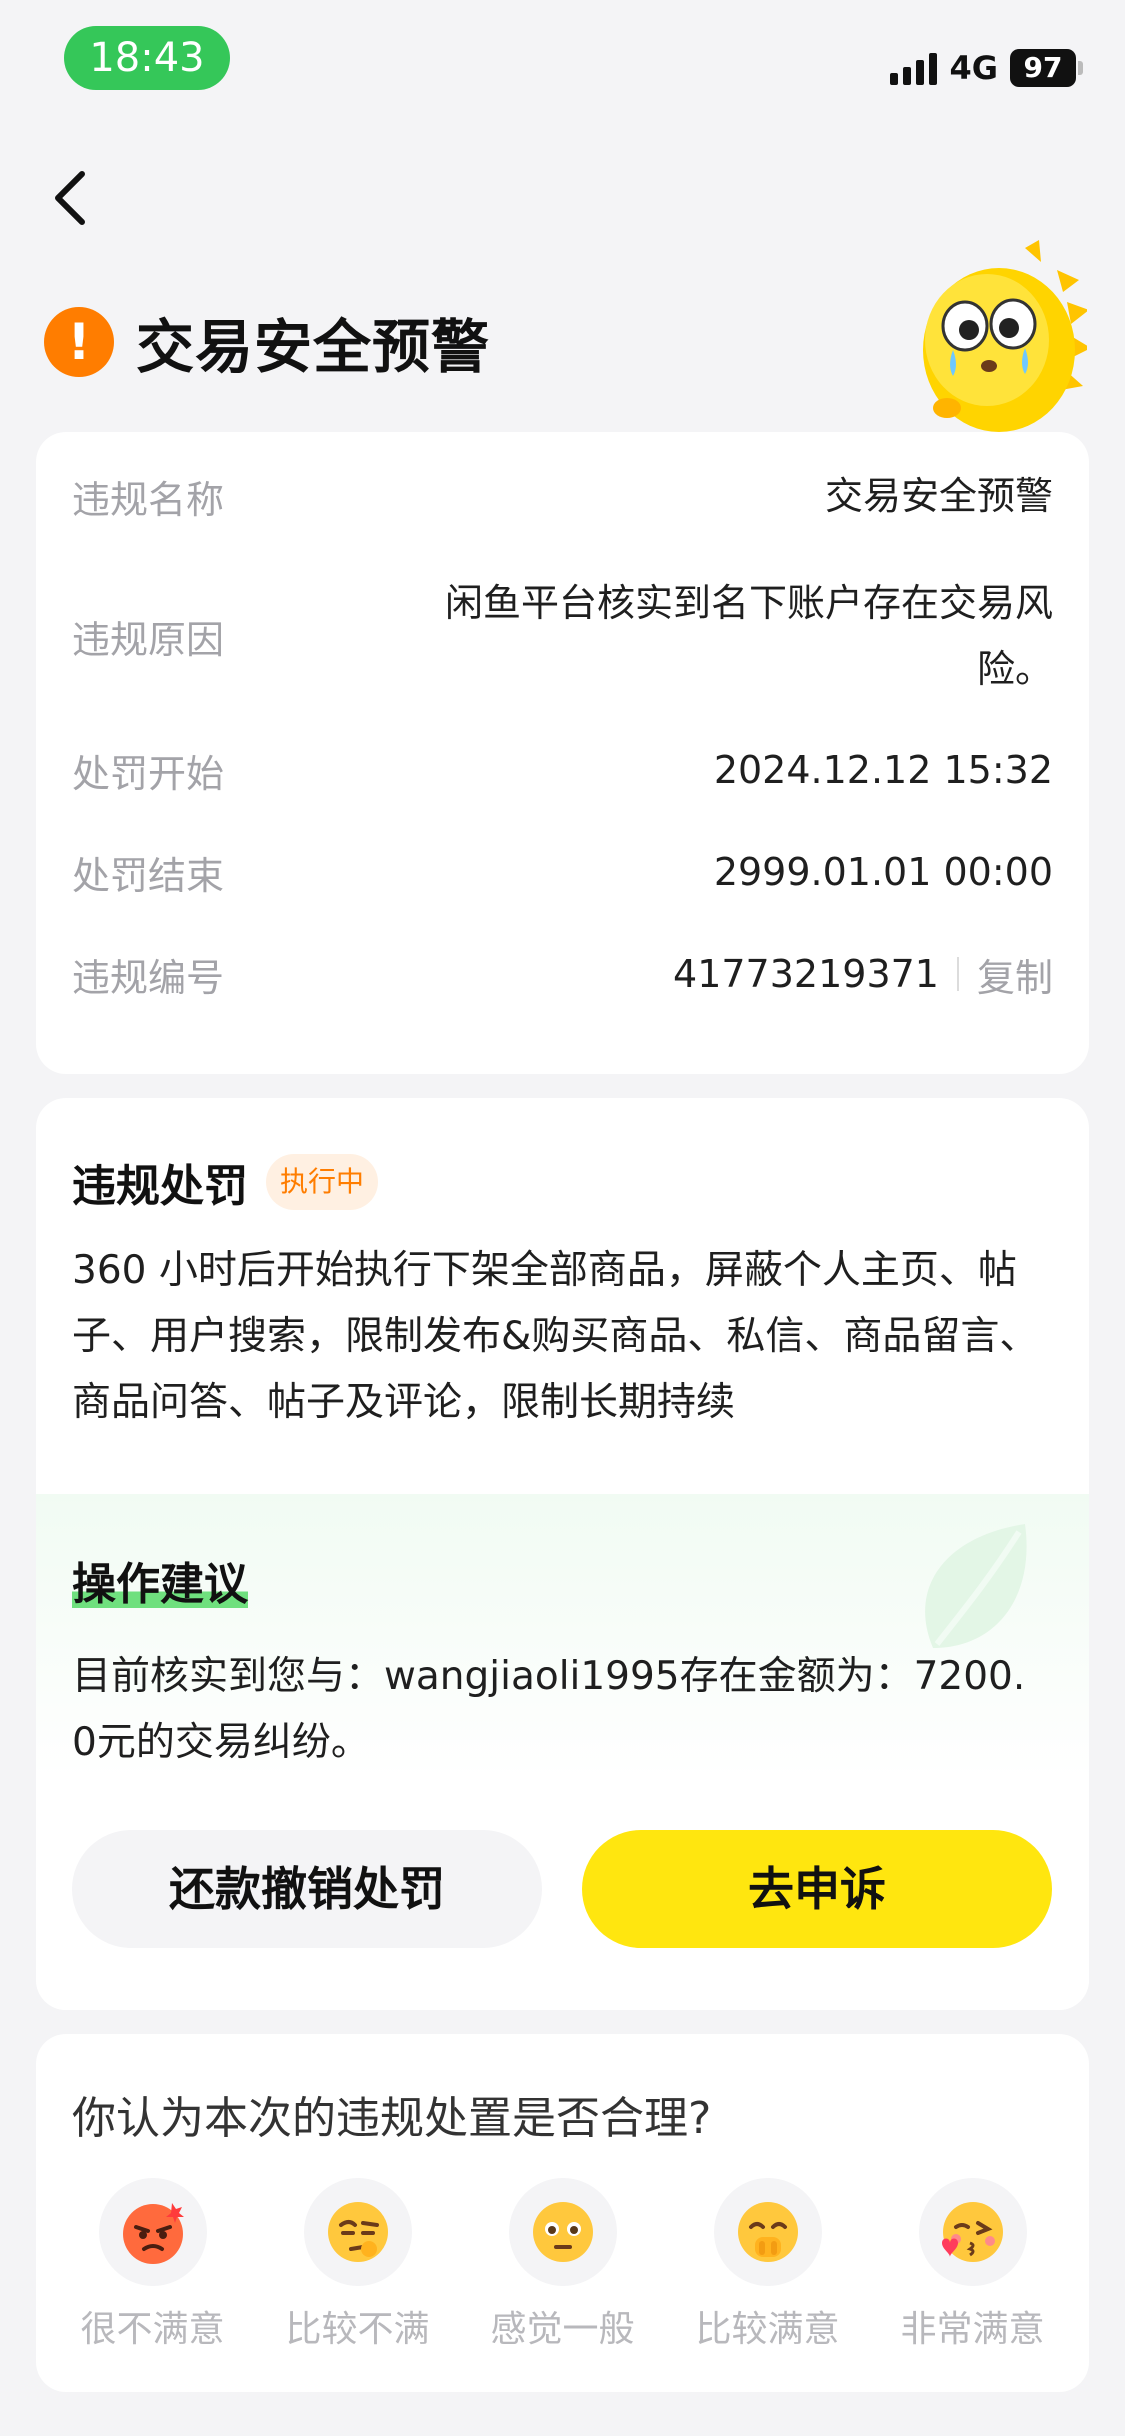  I want to click on info-value: 2999.01.01 00:00, so click(883, 872).